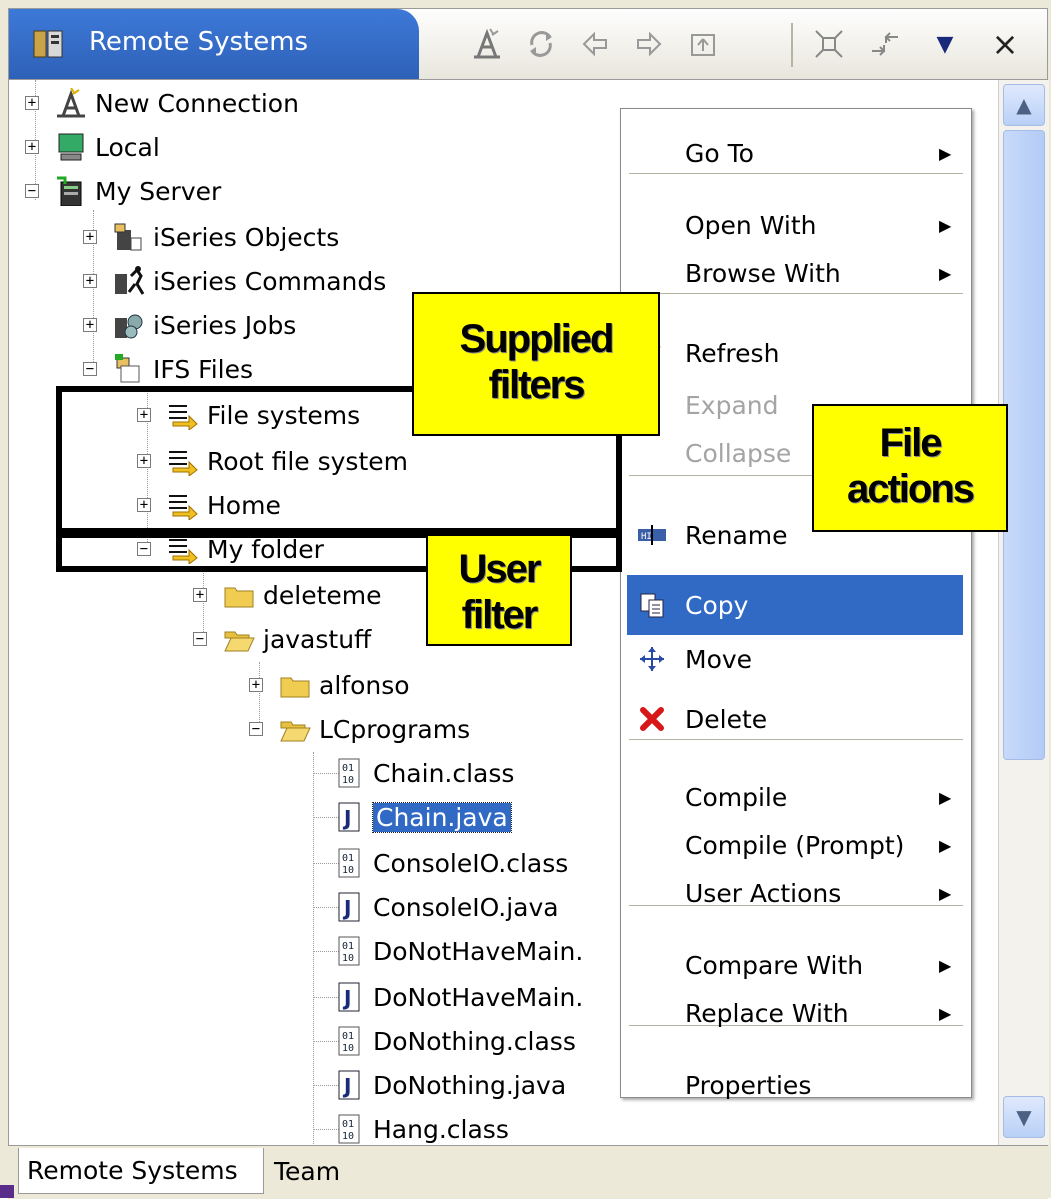 This screenshot has width=1051, height=1199. Describe the element at coordinates (1005, 44) in the screenshot. I see `close-icon: ×` at that location.